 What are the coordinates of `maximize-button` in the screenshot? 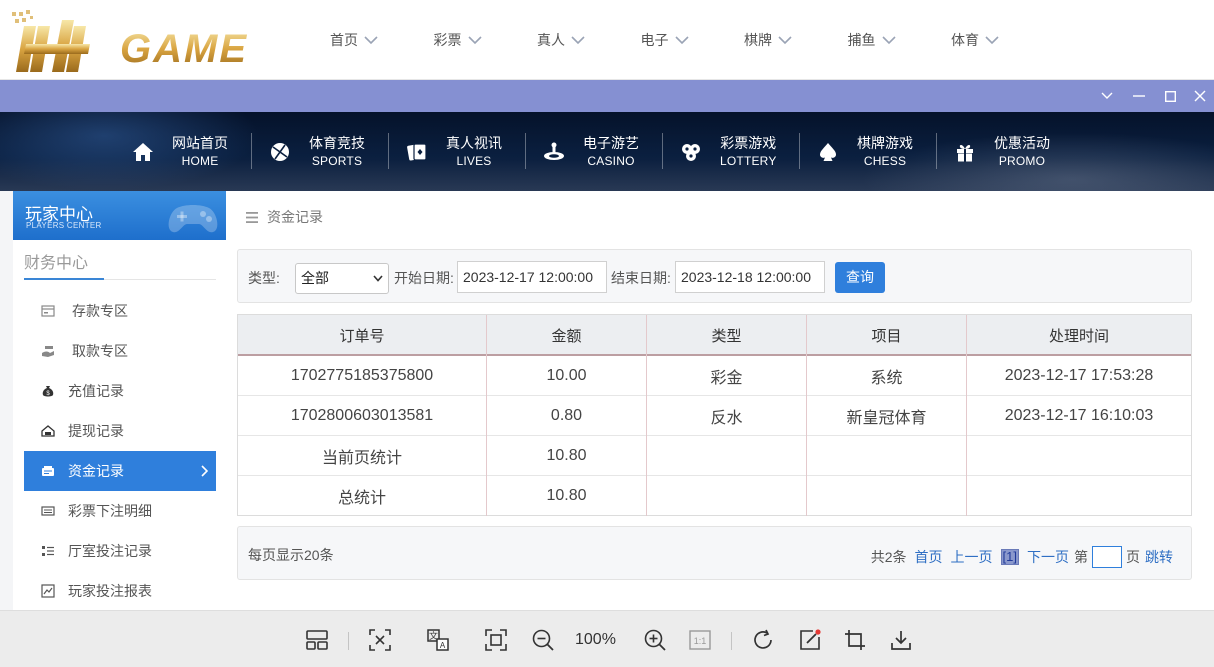 It's located at (1170, 96).